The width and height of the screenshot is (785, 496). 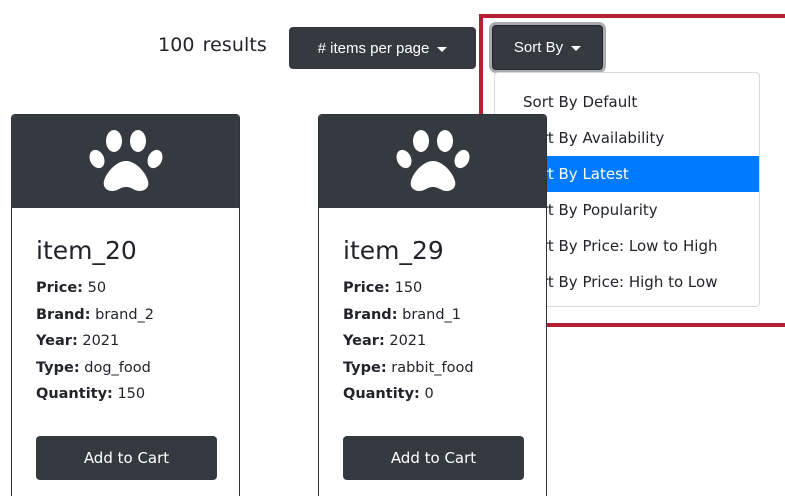 I want to click on items-per-page-label: # items per page, so click(x=373, y=48).